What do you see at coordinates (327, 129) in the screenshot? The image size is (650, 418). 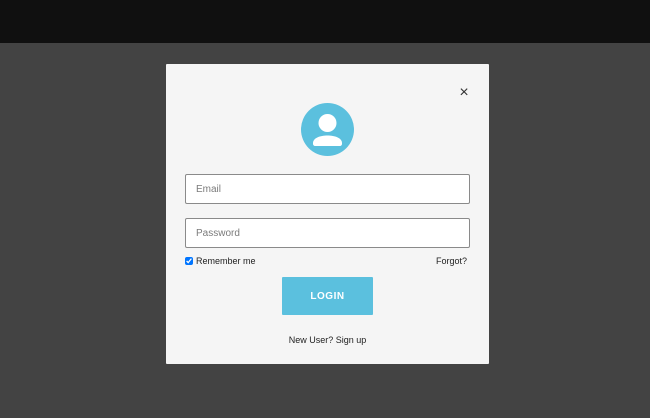 I see `user-avatar-icon` at bounding box center [327, 129].